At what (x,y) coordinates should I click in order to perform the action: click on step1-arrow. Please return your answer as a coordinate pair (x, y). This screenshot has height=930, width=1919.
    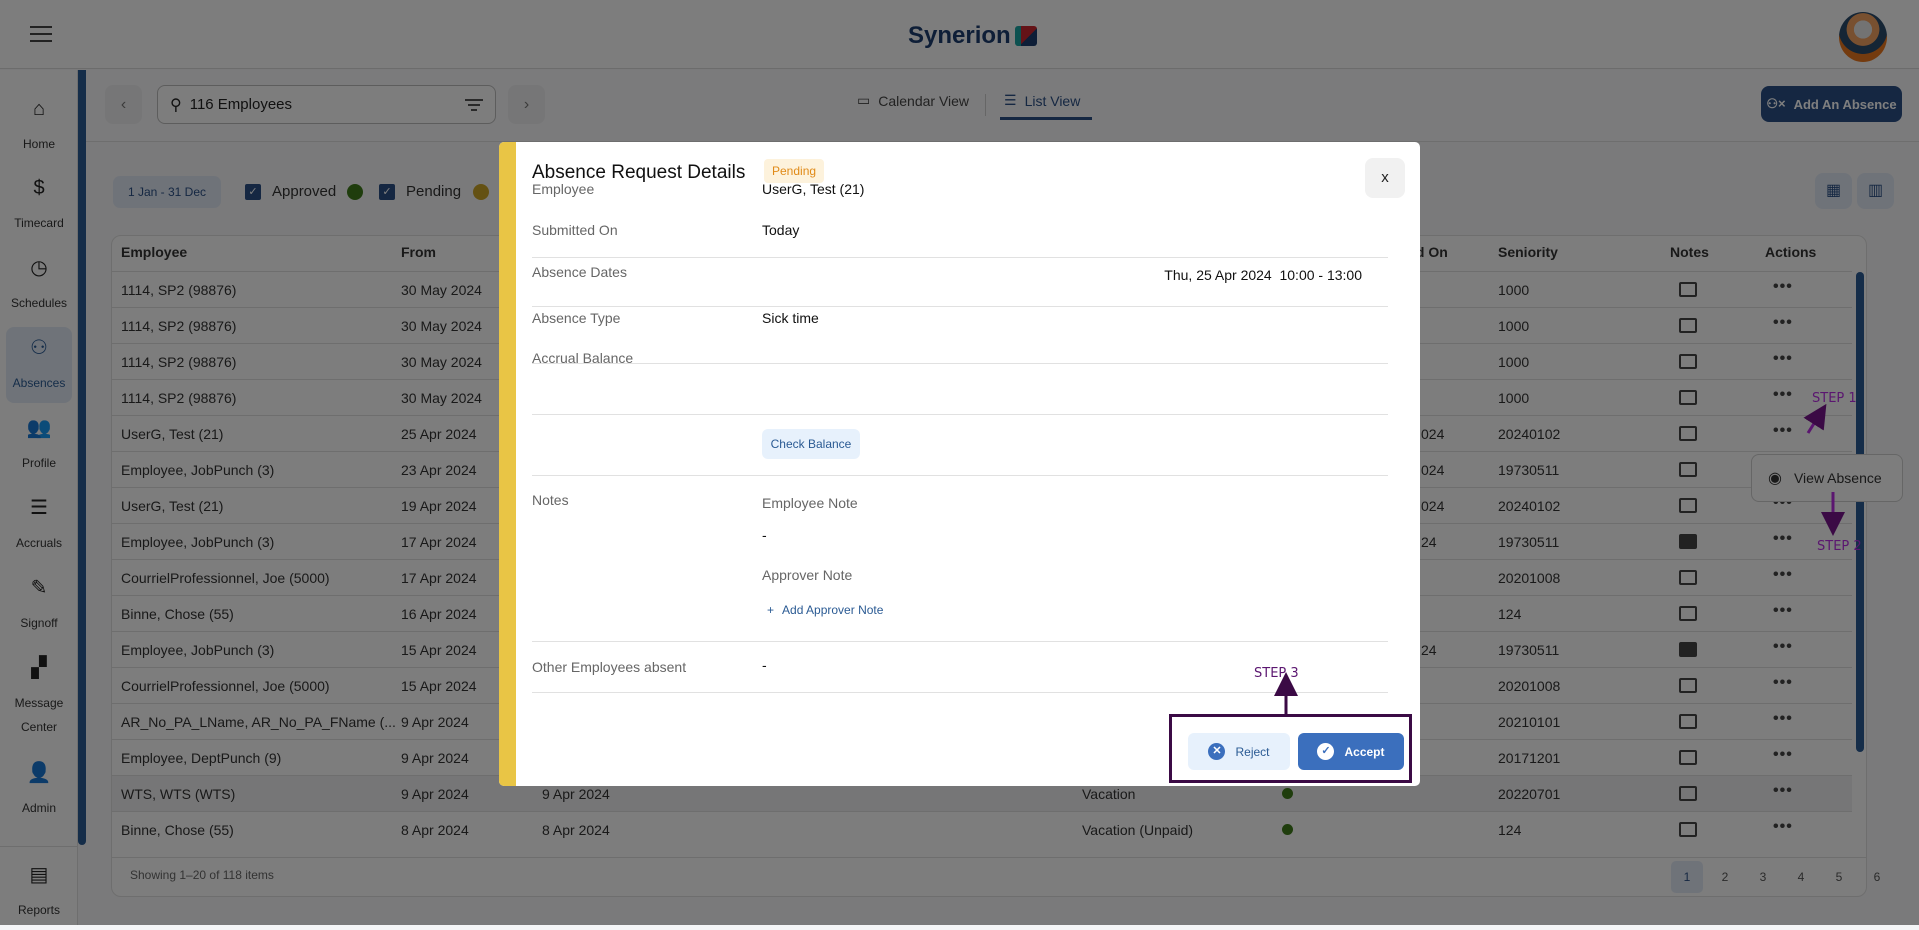
    Looking at the image, I should click on (1815, 418).